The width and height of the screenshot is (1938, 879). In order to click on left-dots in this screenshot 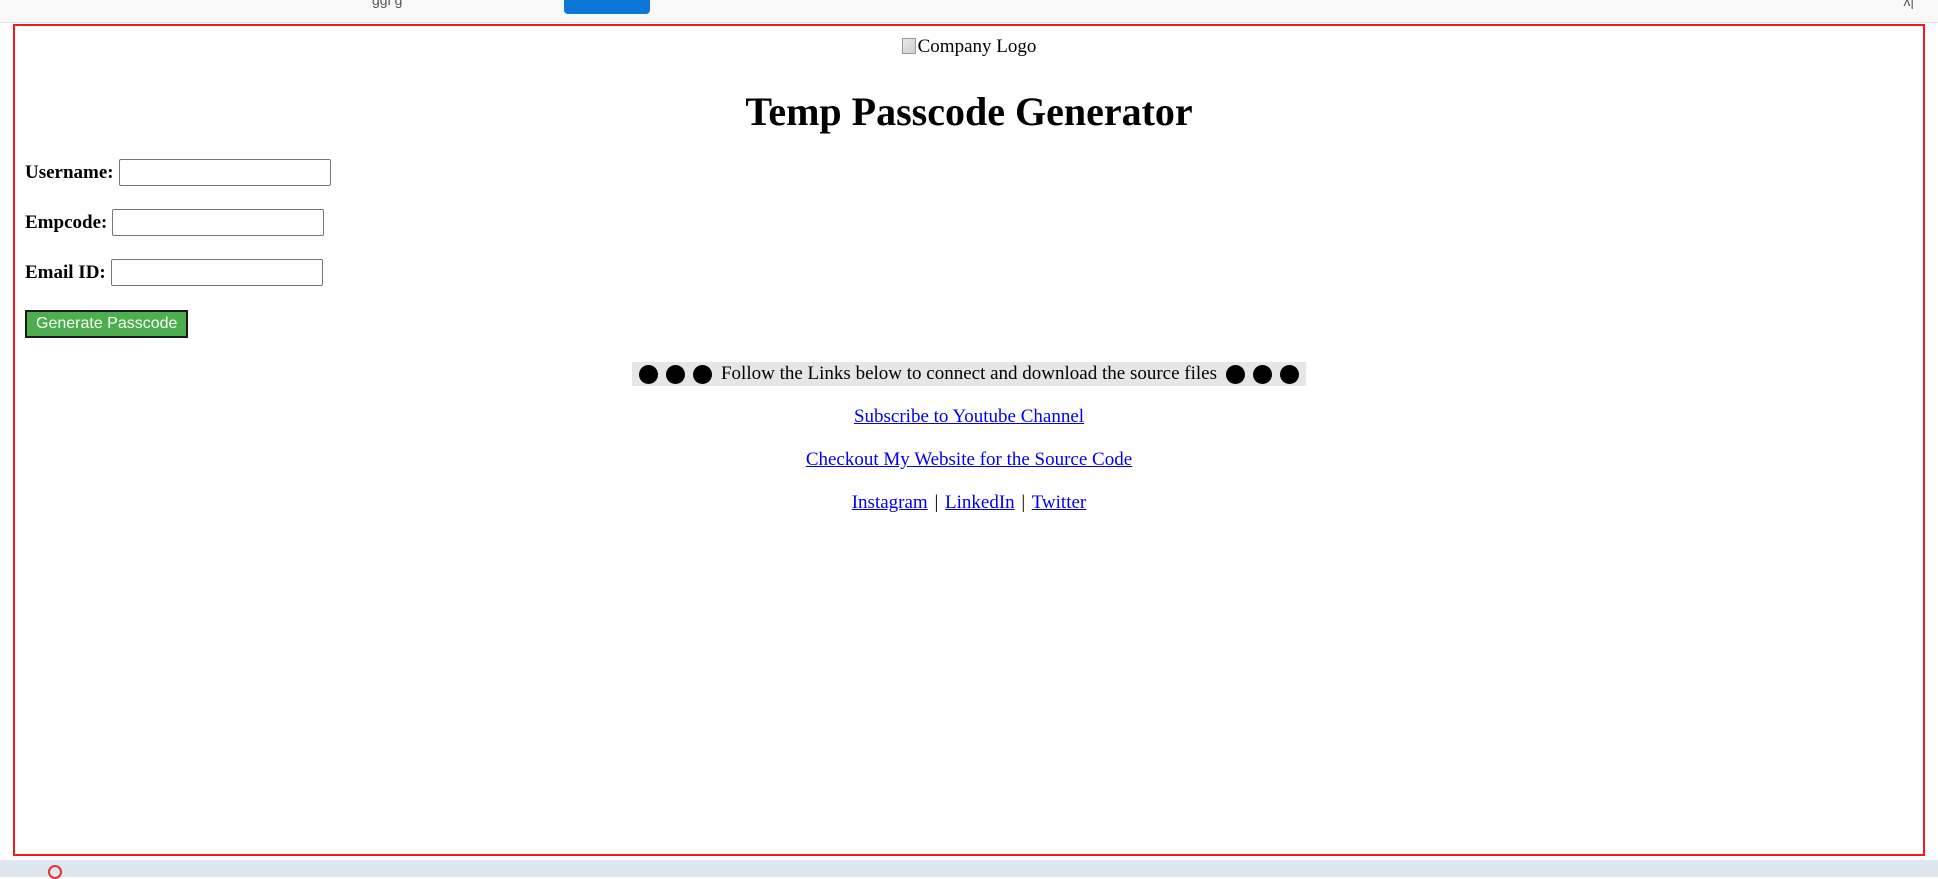, I will do `click(675, 374)`.